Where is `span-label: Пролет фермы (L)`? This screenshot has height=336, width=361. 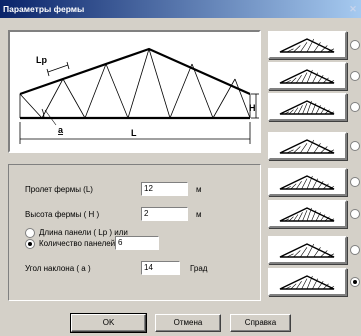 span-label: Пролет фермы (L) is located at coordinates (59, 189).